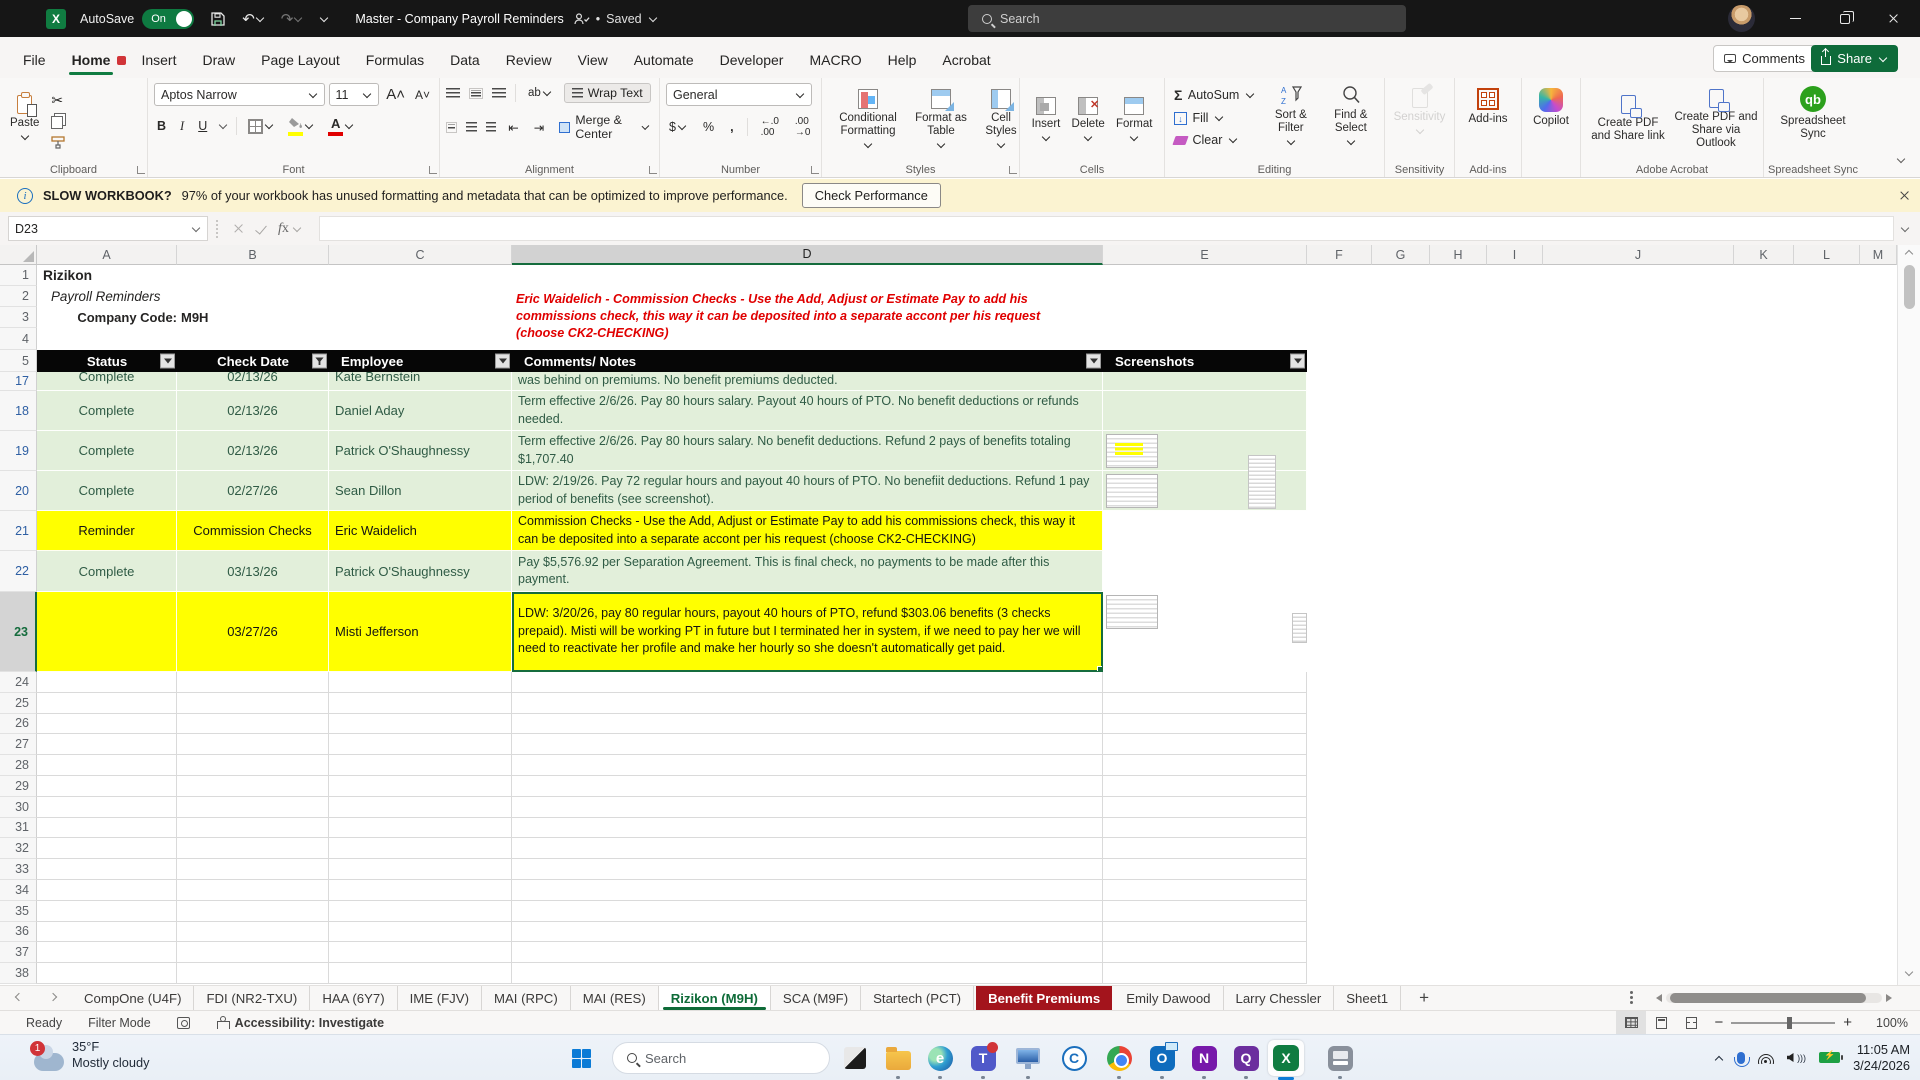 The image size is (1920, 1080). I want to click on row-header-26: 26, so click(18, 724).